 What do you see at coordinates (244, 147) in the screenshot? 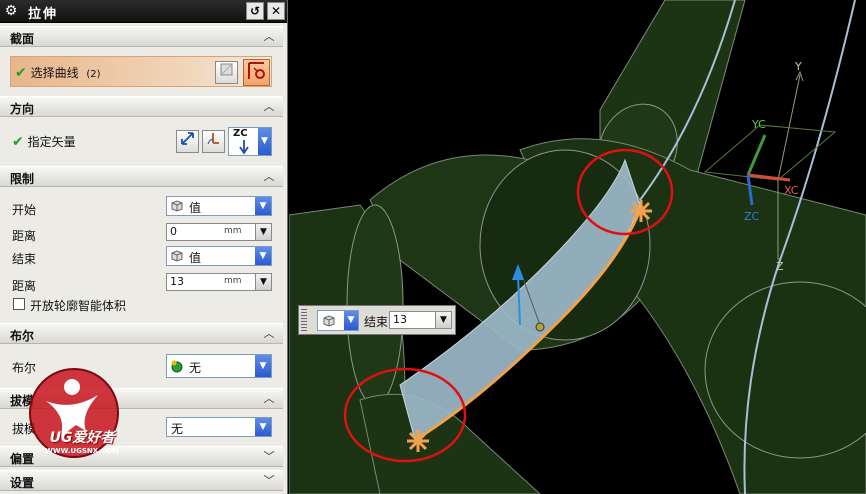
I see `down-arrow-icon` at bounding box center [244, 147].